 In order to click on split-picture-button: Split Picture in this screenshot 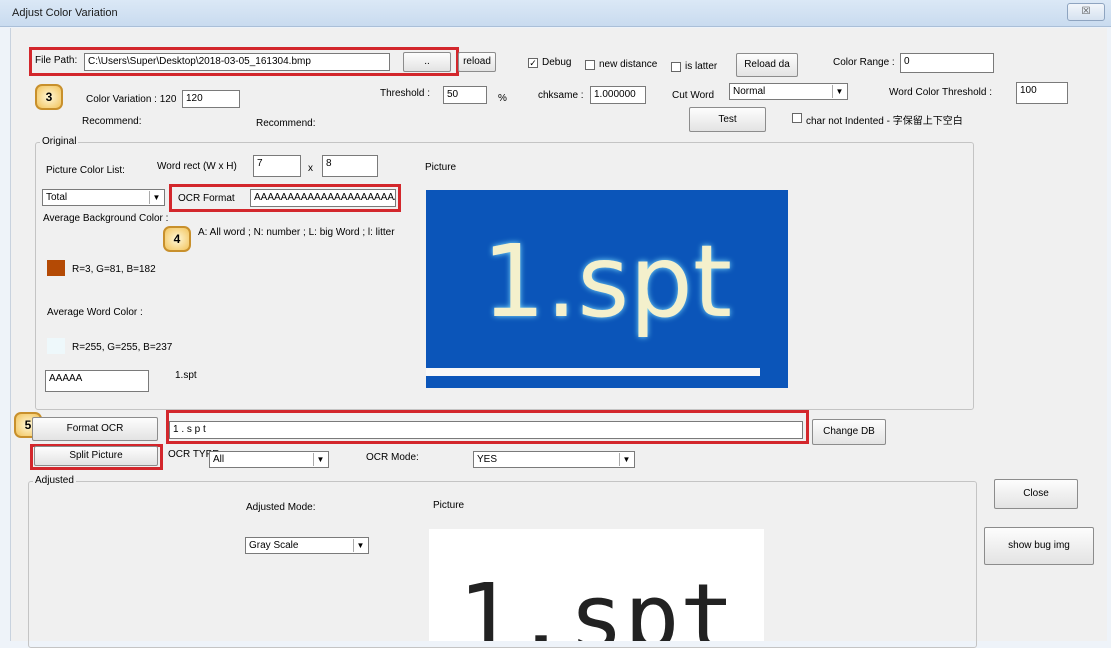, I will do `click(96, 456)`.